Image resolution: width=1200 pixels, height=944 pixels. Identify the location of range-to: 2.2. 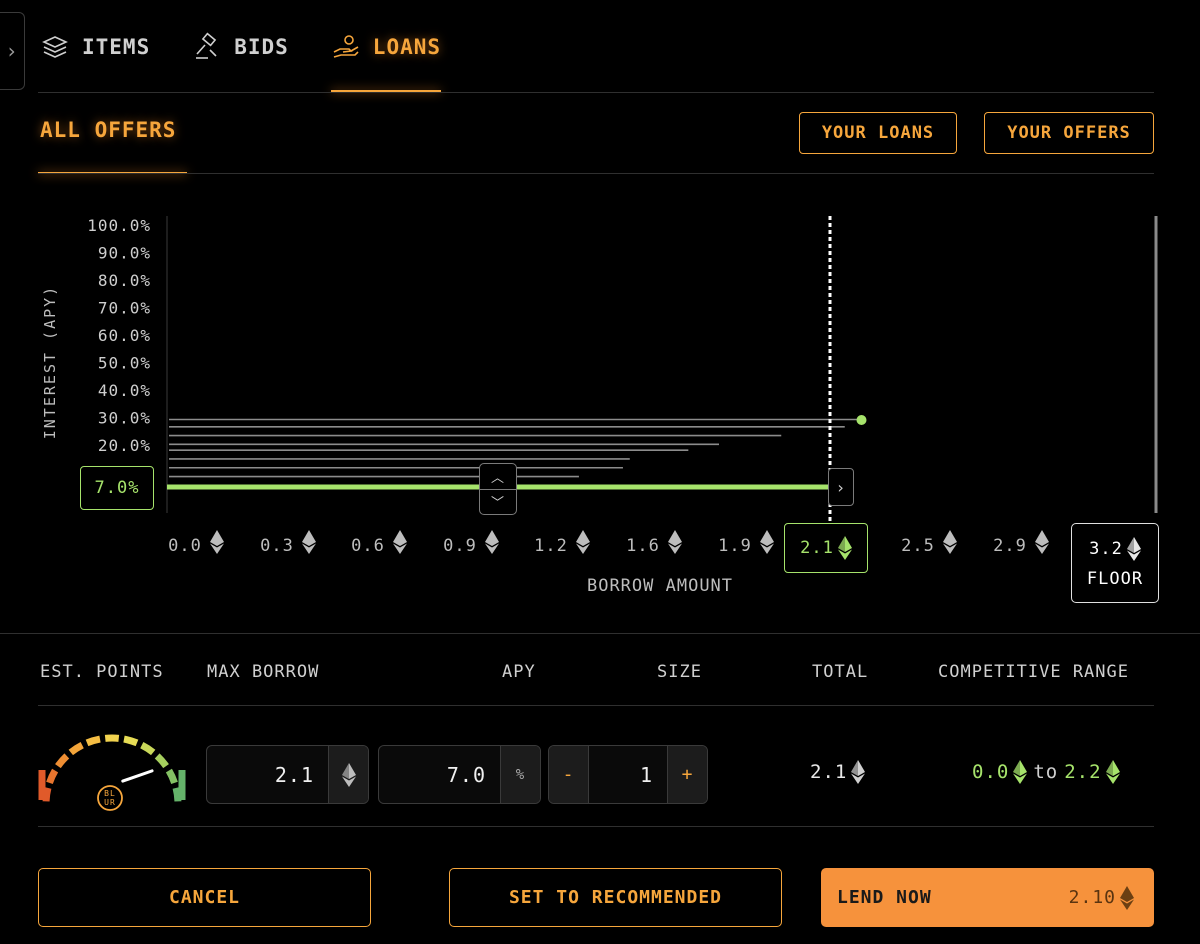
(1083, 772).